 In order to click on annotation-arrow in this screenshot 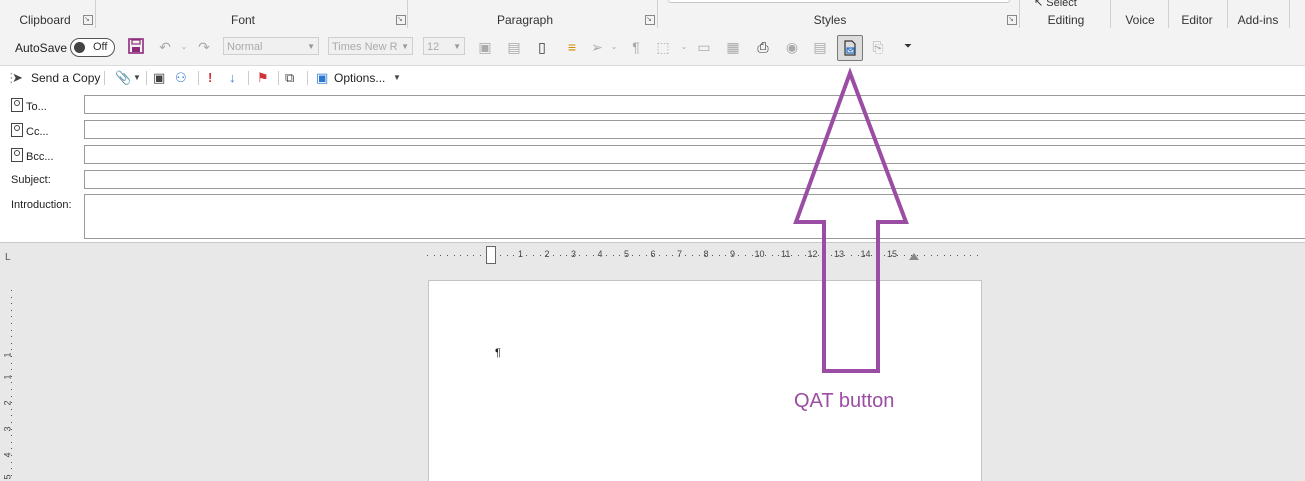, I will do `click(851, 220)`.